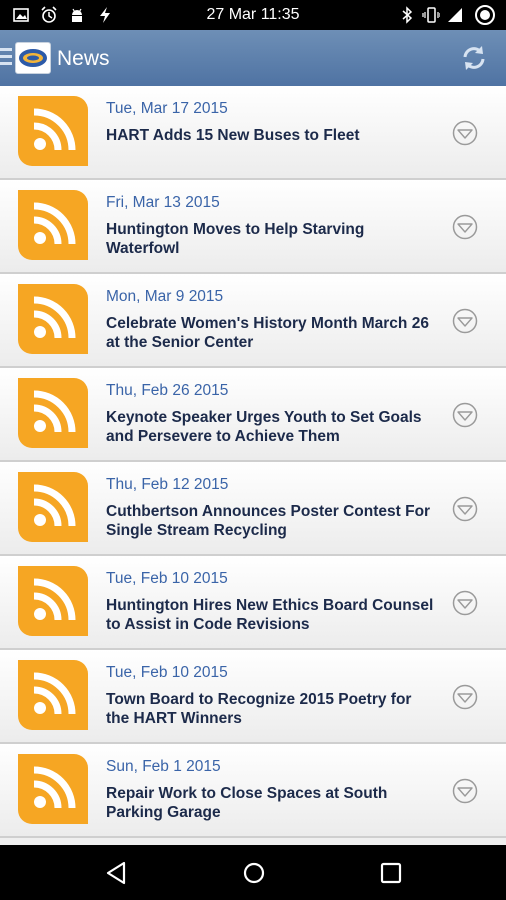  Describe the element at coordinates (167, 108) in the screenshot. I see `news-date: Tue, Mar 17 2015` at that location.